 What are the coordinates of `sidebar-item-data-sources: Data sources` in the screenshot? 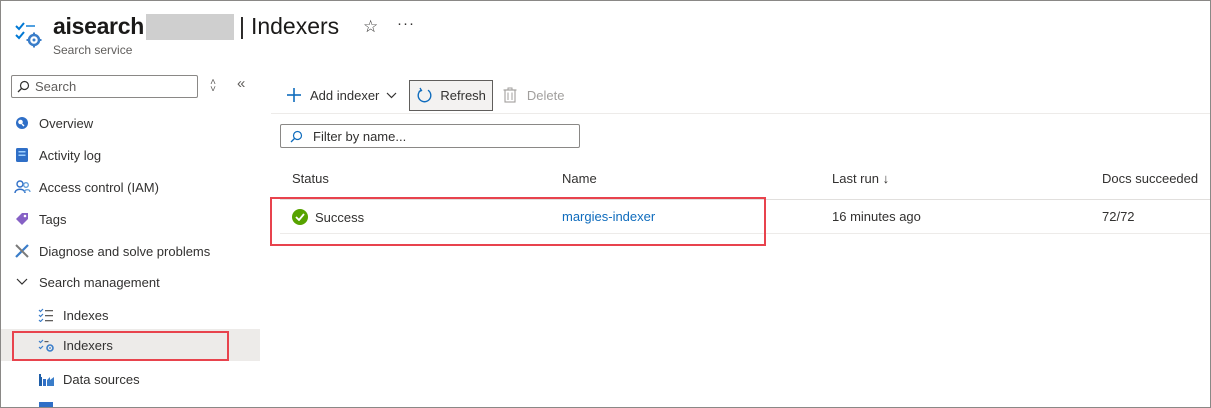 It's located at (130, 379).